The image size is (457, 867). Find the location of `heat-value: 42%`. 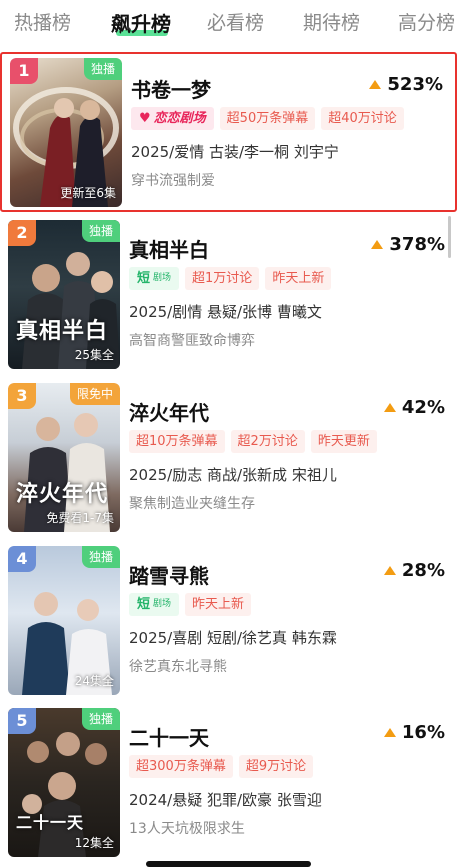

heat-value: 42% is located at coordinates (423, 407).